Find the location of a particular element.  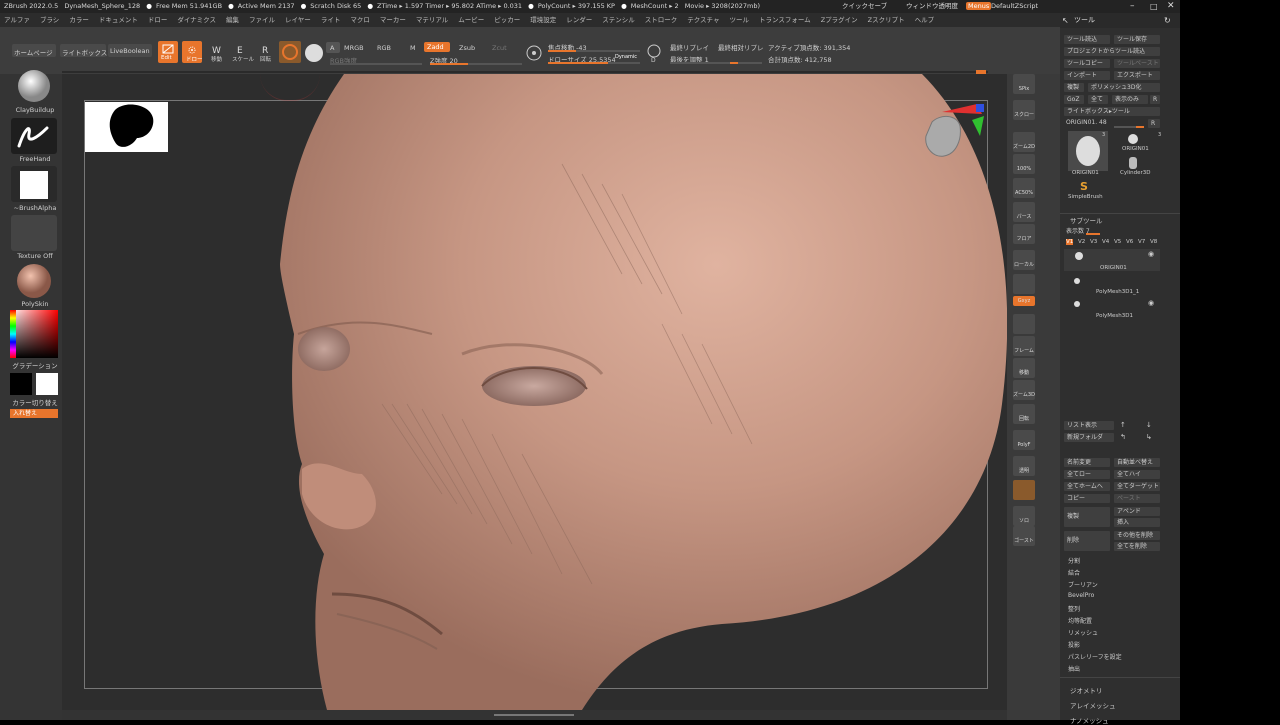

tool-slider-fill is located at coordinates (1140, 127).